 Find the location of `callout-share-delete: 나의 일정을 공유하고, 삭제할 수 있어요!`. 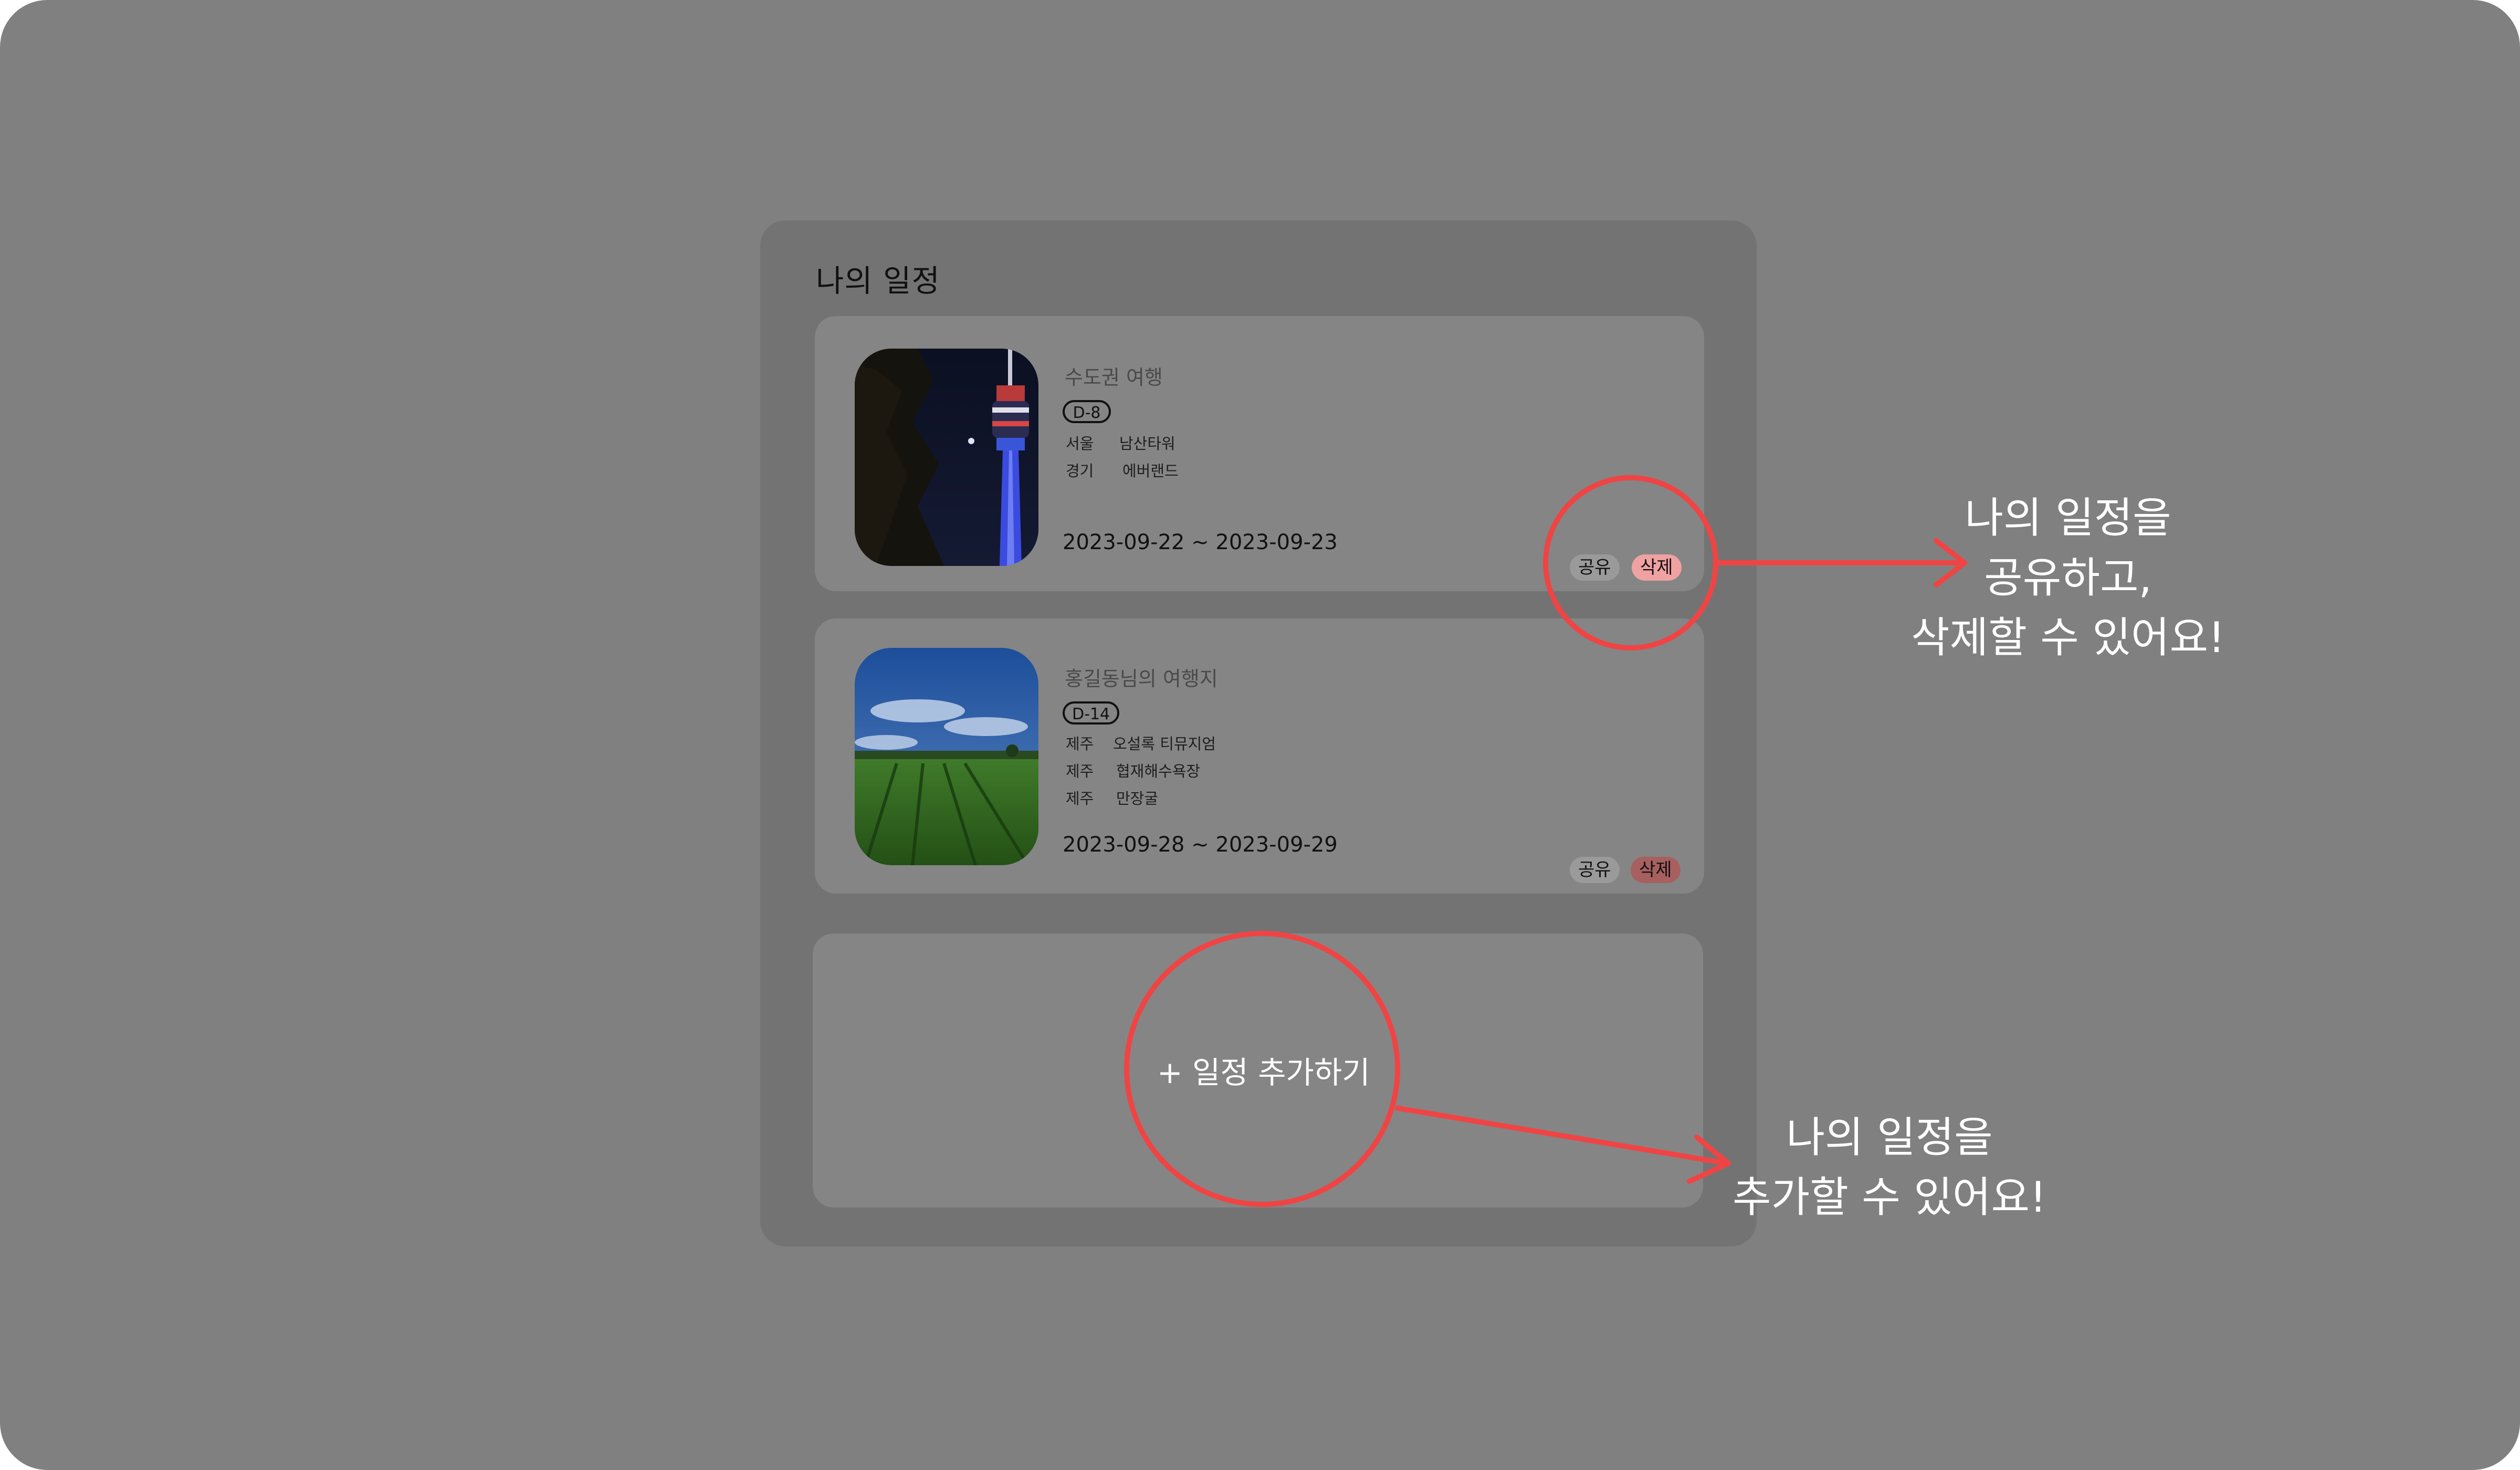

callout-share-delete: 나의 일정을 공유하고, 삭제할 수 있어요! is located at coordinates (2068, 578).